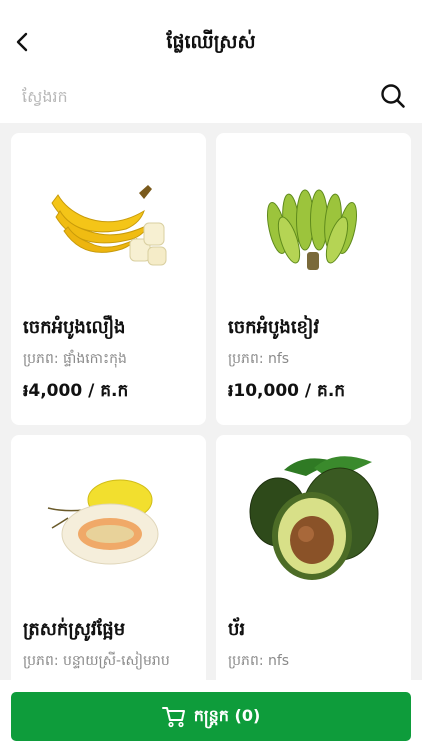 Image resolution: width=422 pixels, height=750 pixels. I want to click on search-input, so click(192, 96).